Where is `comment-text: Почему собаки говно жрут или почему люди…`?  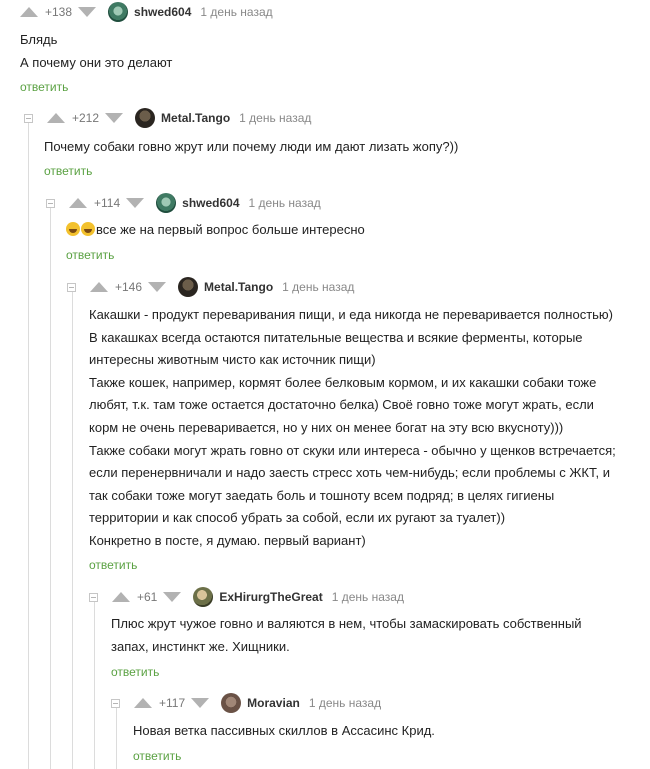
comment-text: Почему собаки говно жрут или почему люди… is located at coordinates (251, 147).